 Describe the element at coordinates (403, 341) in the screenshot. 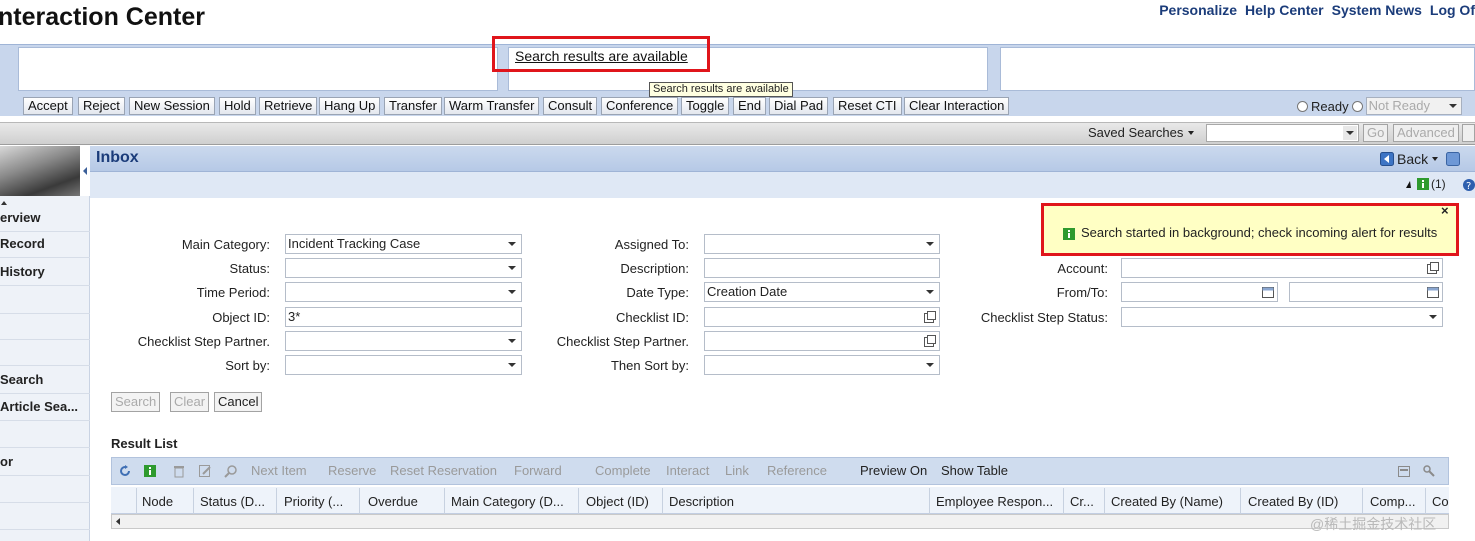

I see `checklist-step-partner-select` at that location.